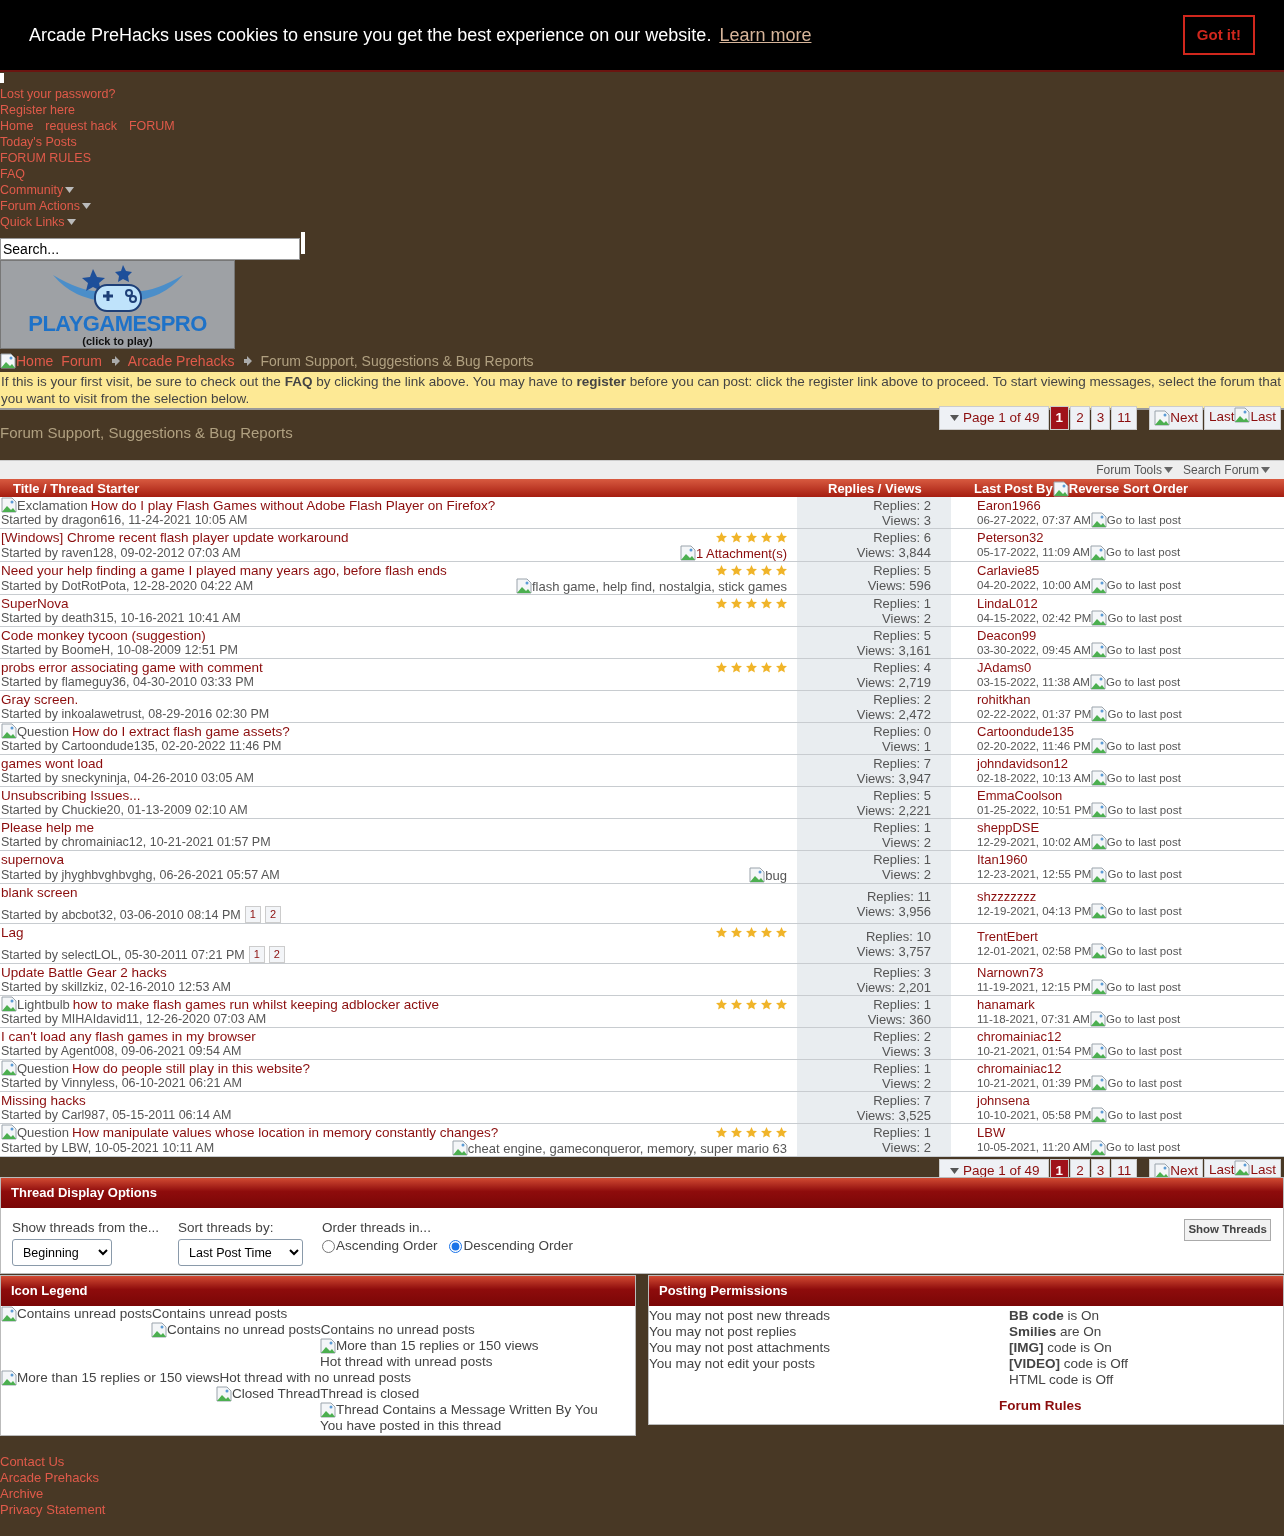 The image size is (1284, 1536). What do you see at coordinates (1130, 635) in the screenshot?
I see `last-poster-link: Deacon99` at bounding box center [1130, 635].